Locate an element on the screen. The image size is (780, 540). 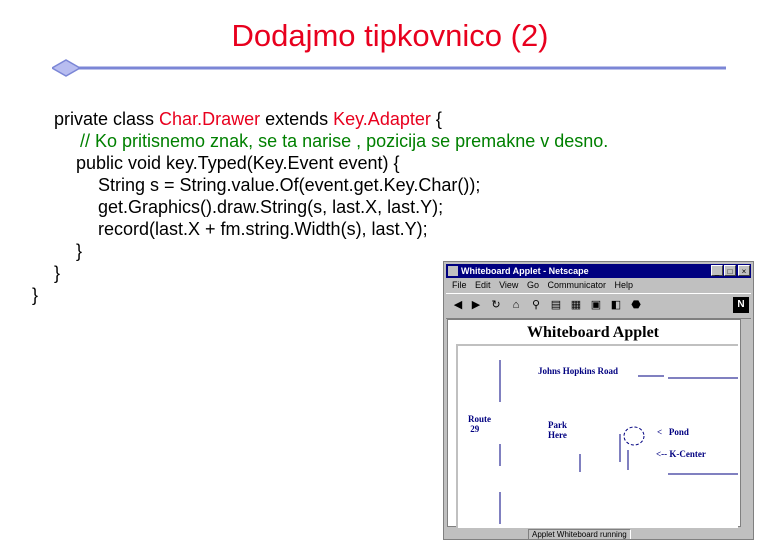
security-icon: ▣ is located at coordinates (596, 305).